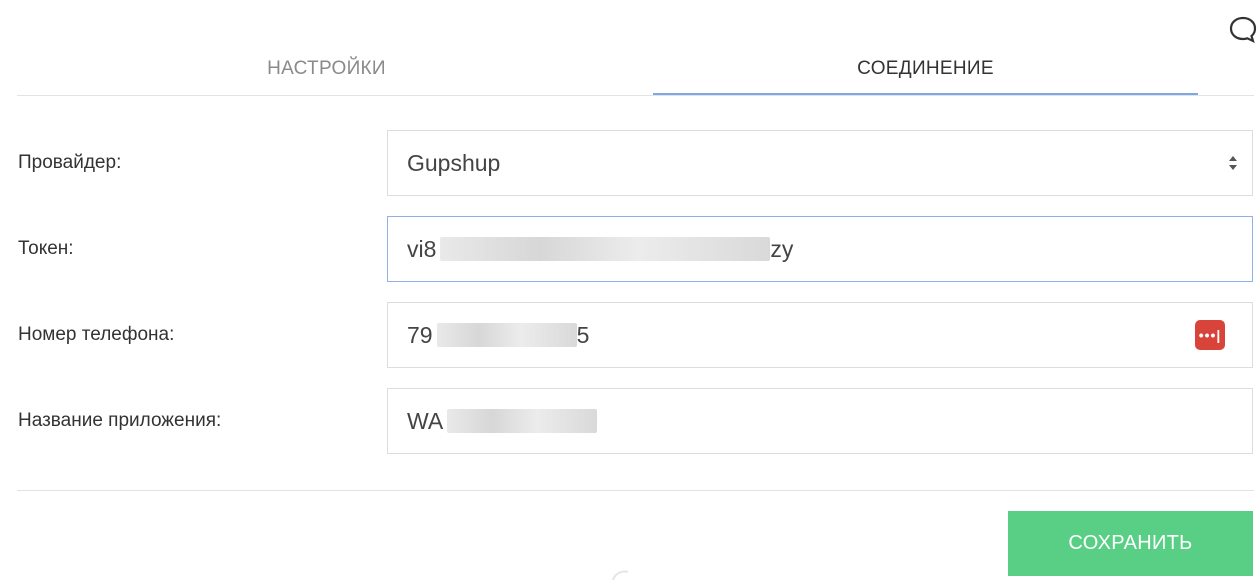 The image size is (1257, 585). I want to click on app-name-redaction, so click(522, 421).